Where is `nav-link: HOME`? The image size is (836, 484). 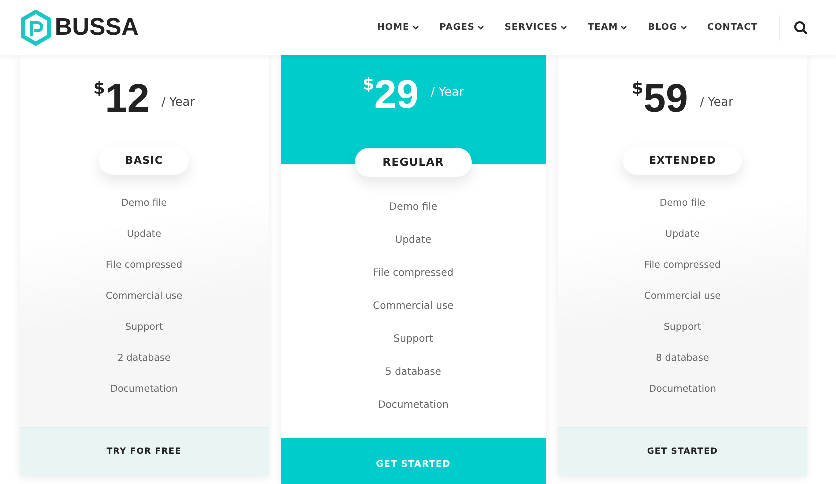
nav-link: HOME is located at coordinates (398, 27).